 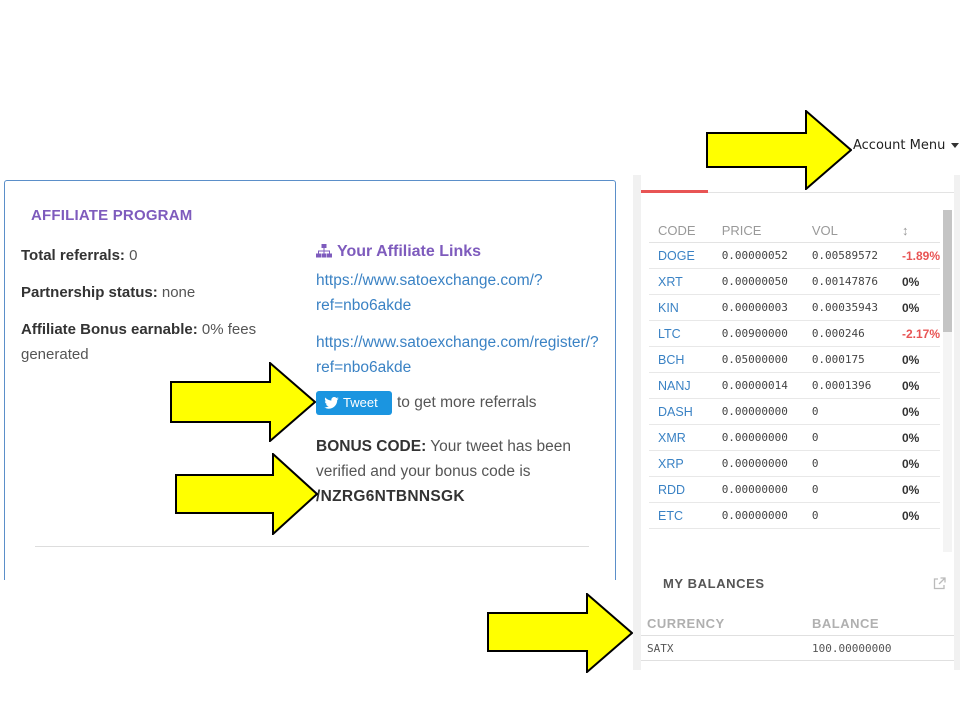 What do you see at coordinates (178, 292) in the screenshot?
I see `partnership-status-value: none` at bounding box center [178, 292].